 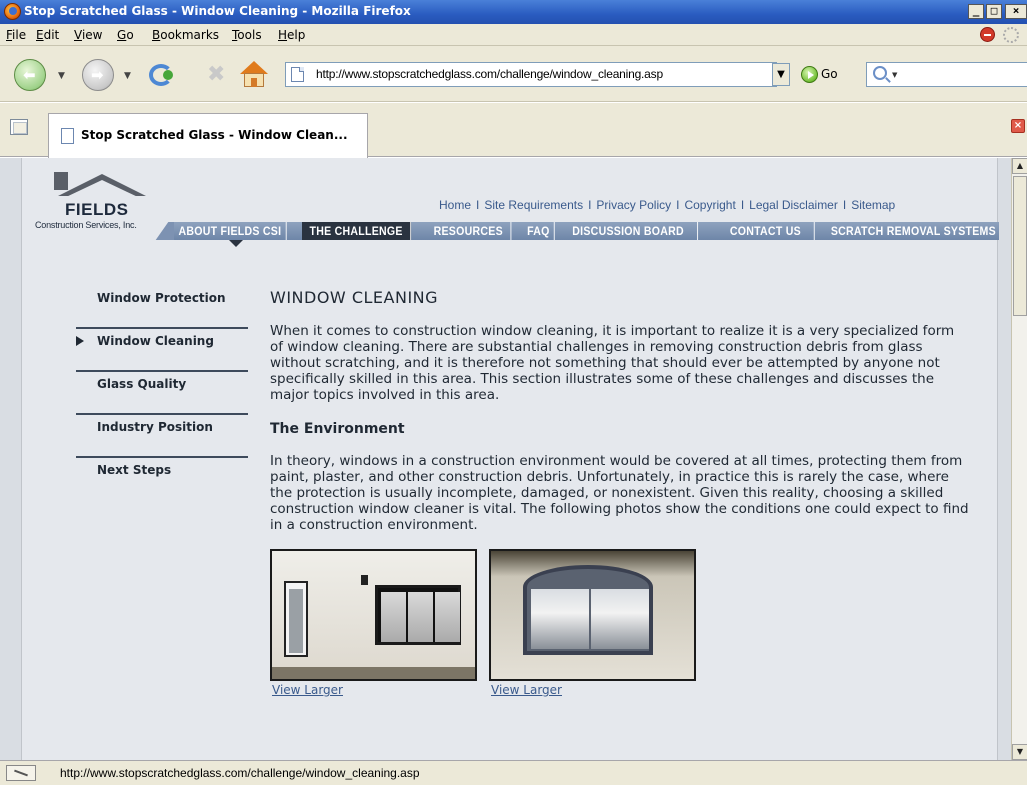 I want to click on photo-door-window, so click(x=296, y=619).